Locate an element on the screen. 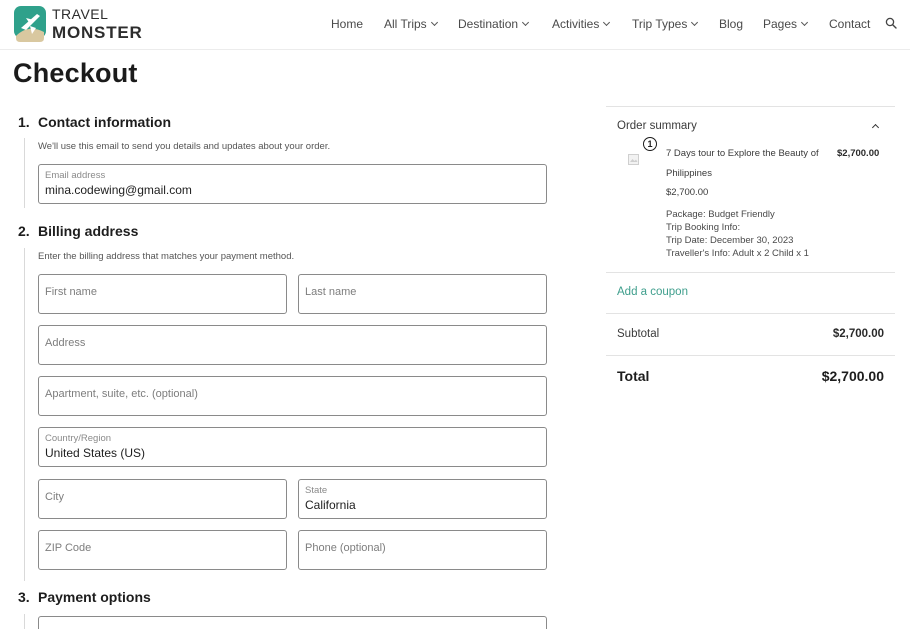 This screenshot has width=910, height=629. payment-options-box is located at coordinates (292, 622).